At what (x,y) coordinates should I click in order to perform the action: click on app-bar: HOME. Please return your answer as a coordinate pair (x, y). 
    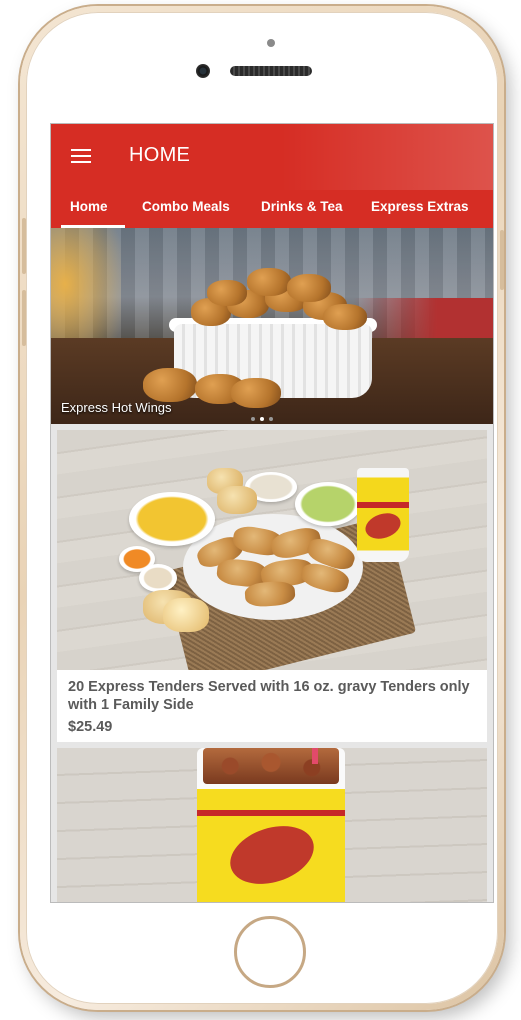
    Looking at the image, I should click on (272, 157).